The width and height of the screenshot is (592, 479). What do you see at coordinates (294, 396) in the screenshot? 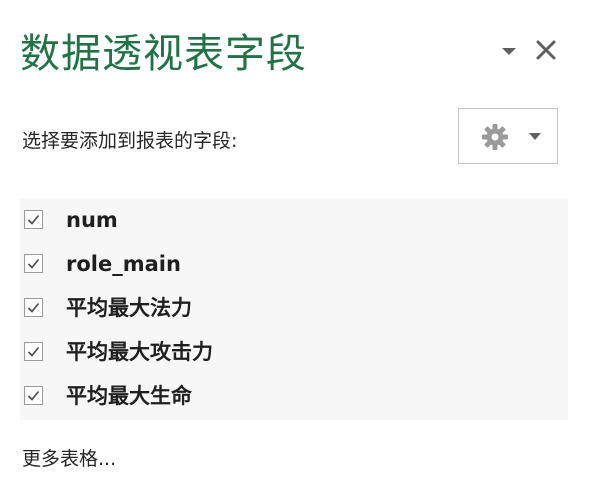
I see `field-item-avg-max-health: 平均最大生命` at bounding box center [294, 396].